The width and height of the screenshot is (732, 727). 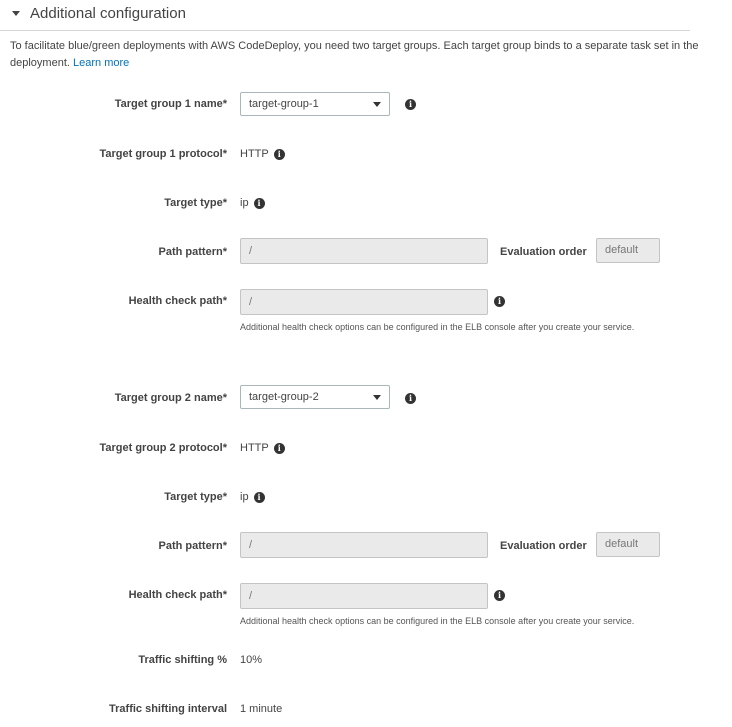 I want to click on tg2-protocol-value: HTTP, so click(x=254, y=448).